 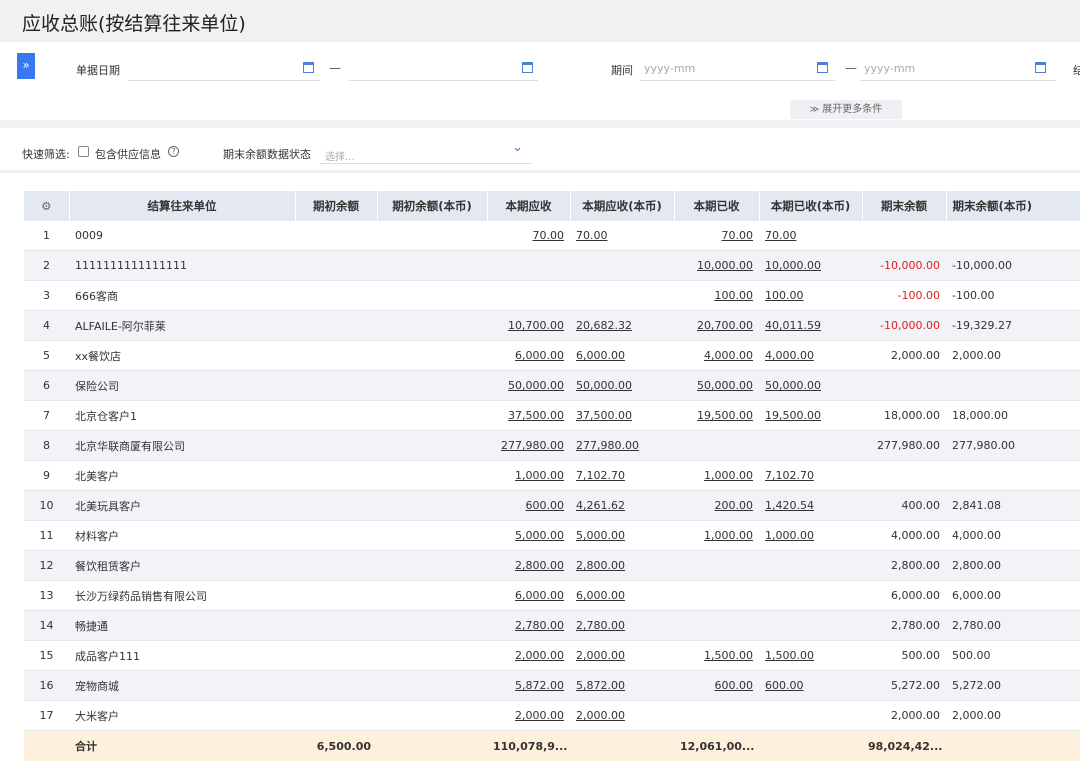 What do you see at coordinates (336, 295) in the screenshot?
I see `opening-balance` at bounding box center [336, 295].